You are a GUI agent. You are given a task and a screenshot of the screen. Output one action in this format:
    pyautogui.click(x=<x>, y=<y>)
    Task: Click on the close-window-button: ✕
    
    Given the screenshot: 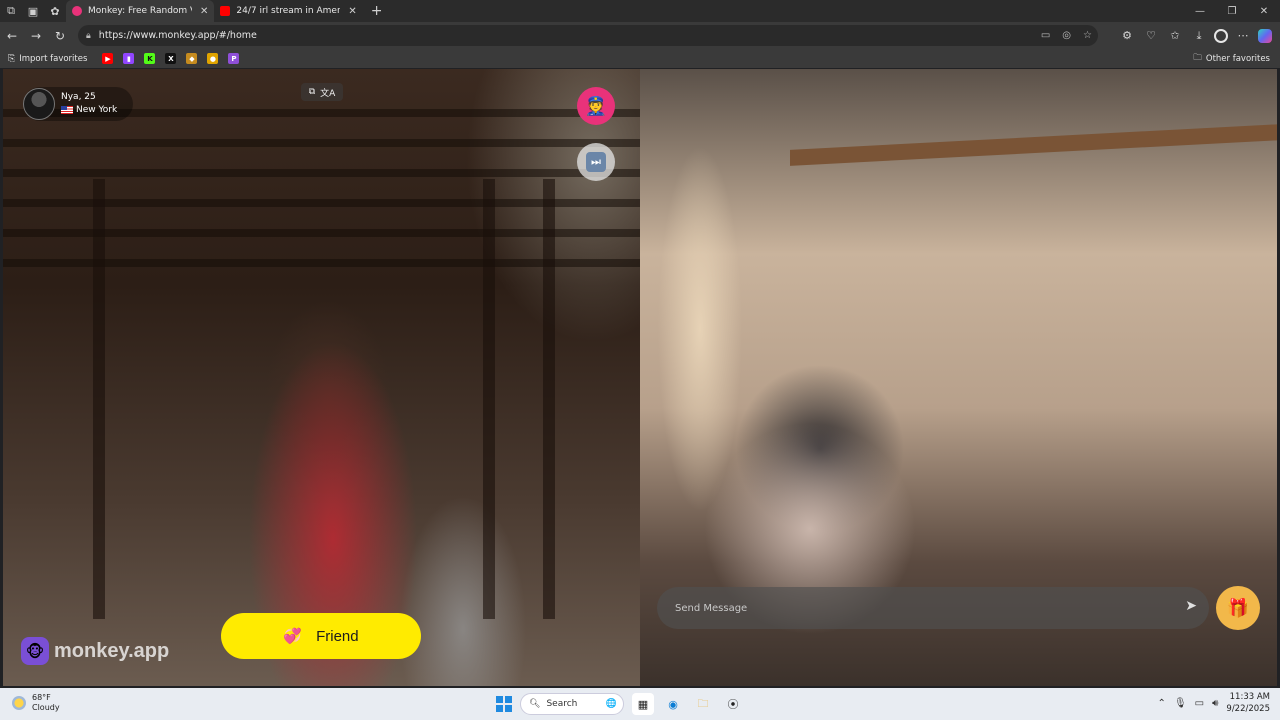 What is the action you would take?
    pyautogui.click(x=1264, y=11)
    